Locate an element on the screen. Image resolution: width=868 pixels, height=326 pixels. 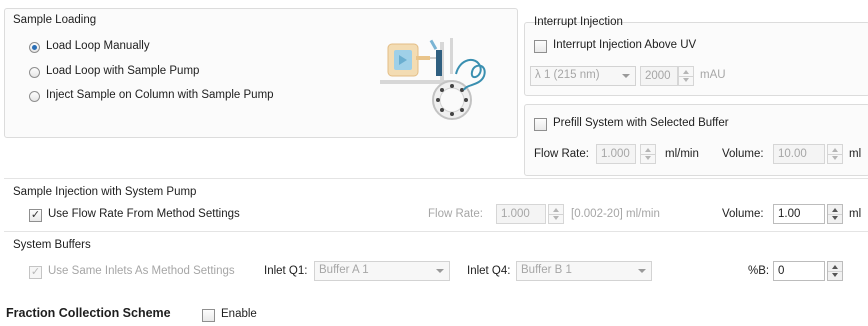
system-pump-flow-rate-input: 1.000 is located at coordinates (521, 214).